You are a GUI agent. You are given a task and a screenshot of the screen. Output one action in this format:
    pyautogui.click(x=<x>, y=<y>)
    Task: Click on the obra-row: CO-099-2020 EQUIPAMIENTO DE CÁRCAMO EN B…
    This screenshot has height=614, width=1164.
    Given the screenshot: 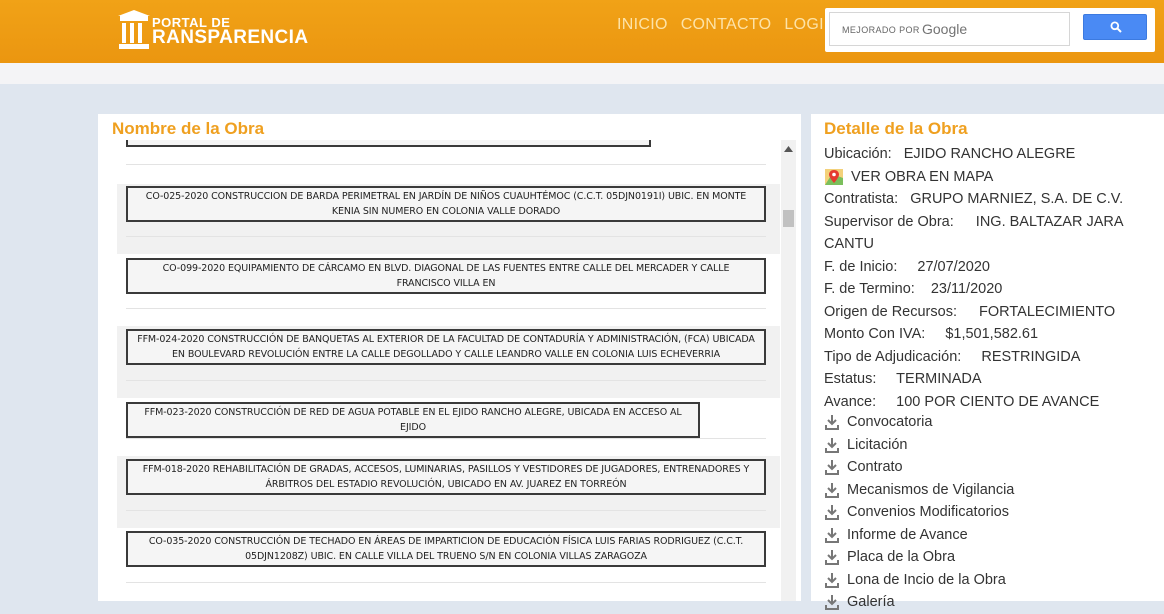 What is the action you would take?
    pyautogui.click(x=448, y=282)
    